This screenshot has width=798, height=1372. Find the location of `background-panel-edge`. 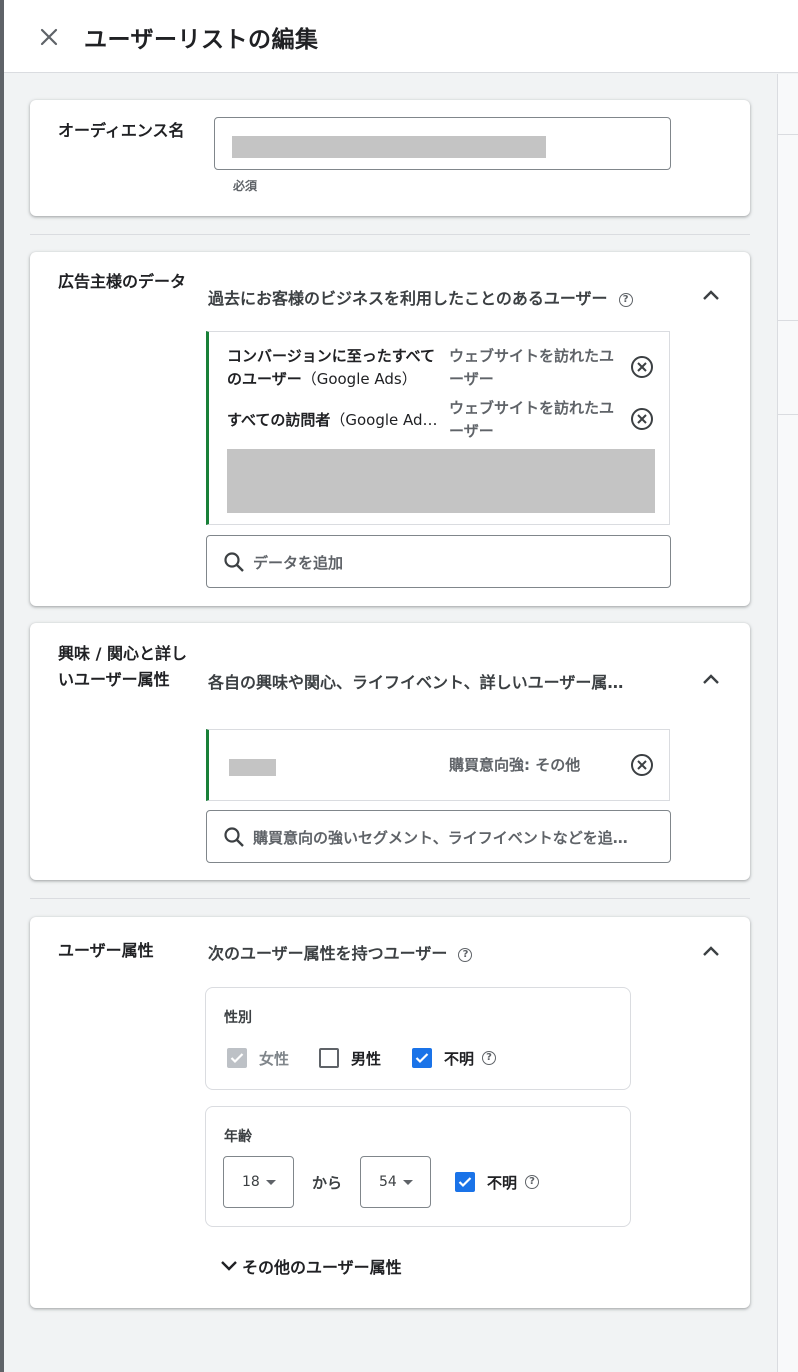

background-panel-edge is located at coordinates (787, 723).